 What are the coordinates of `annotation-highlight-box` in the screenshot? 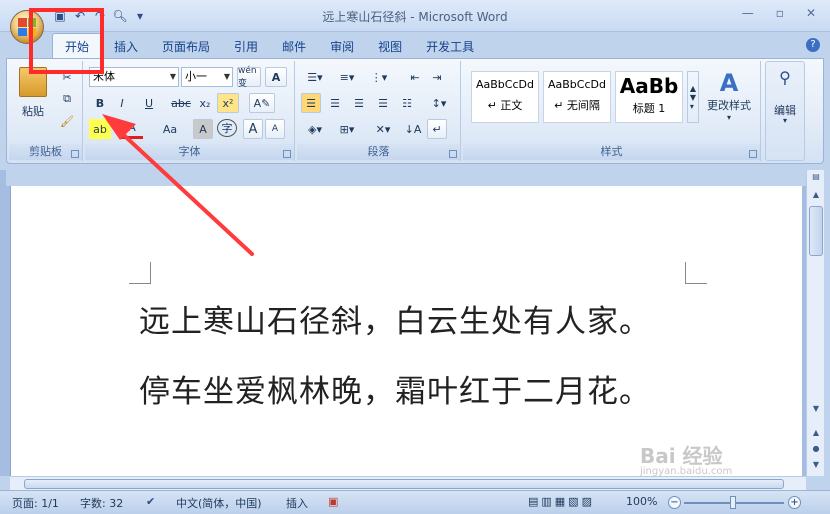 It's located at (66, 41).